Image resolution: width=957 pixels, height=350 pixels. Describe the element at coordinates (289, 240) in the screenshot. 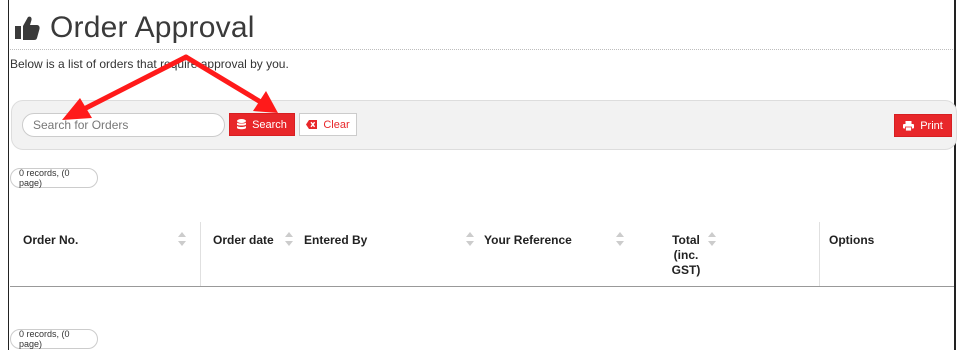

I see `sort-order-date-icon` at that location.